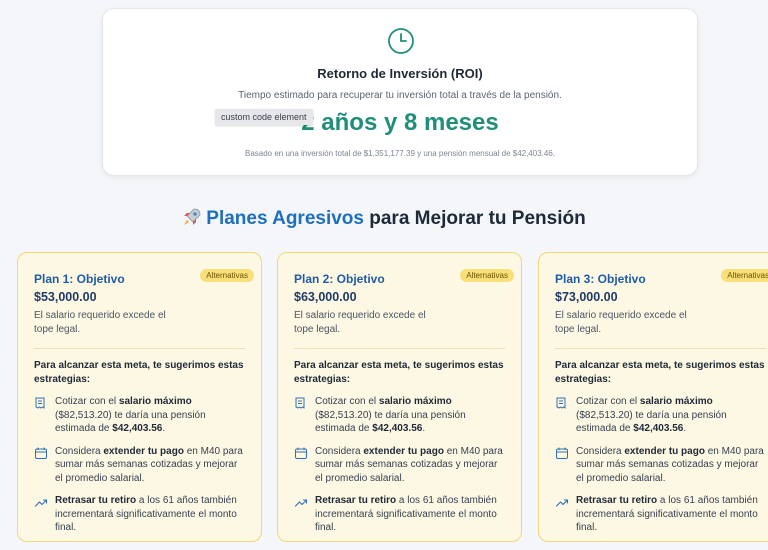  I want to click on plan-title: Plan 1: Objetivo, so click(79, 279).